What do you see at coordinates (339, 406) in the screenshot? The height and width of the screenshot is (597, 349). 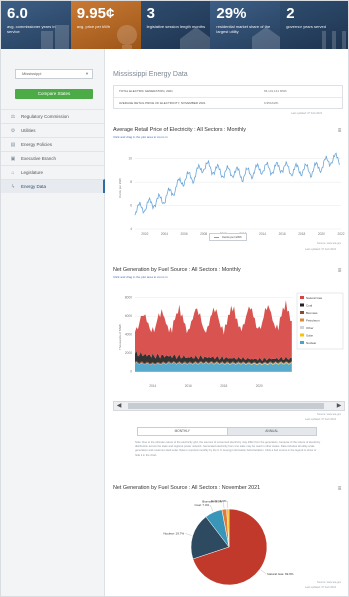 I see `scroll-right-icon: ▶` at bounding box center [339, 406].